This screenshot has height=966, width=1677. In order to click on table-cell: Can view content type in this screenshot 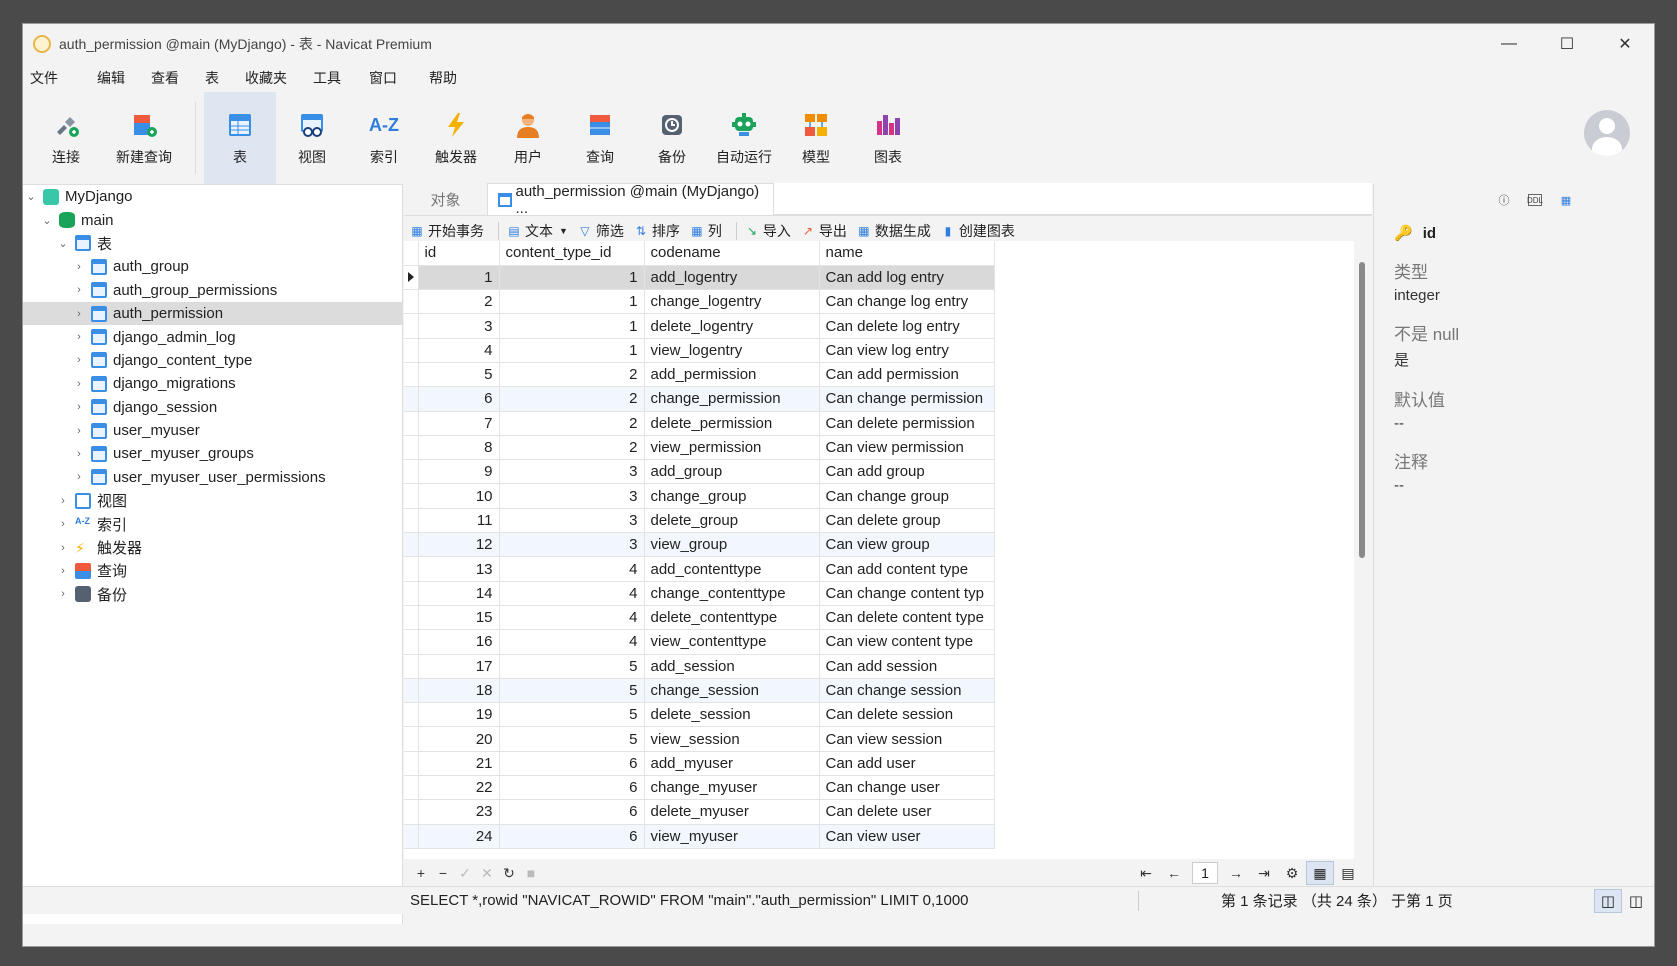, I will do `click(907, 642)`.